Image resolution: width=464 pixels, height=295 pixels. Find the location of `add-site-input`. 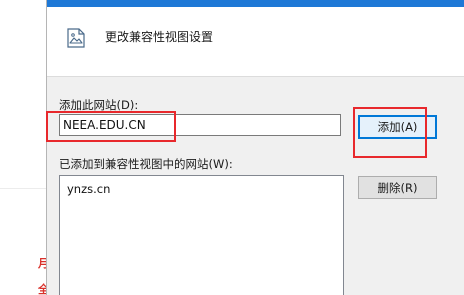

add-site-input is located at coordinates (200, 125).